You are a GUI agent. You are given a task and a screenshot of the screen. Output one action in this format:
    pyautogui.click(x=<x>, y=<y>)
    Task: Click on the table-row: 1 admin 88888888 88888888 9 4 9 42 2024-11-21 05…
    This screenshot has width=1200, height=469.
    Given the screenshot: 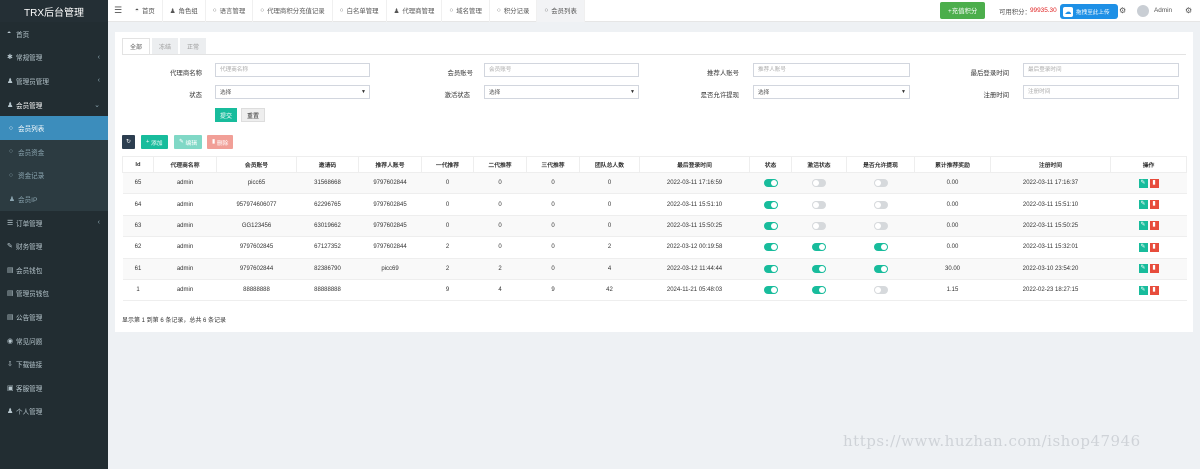 What is the action you would take?
    pyautogui.click(x=654, y=290)
    